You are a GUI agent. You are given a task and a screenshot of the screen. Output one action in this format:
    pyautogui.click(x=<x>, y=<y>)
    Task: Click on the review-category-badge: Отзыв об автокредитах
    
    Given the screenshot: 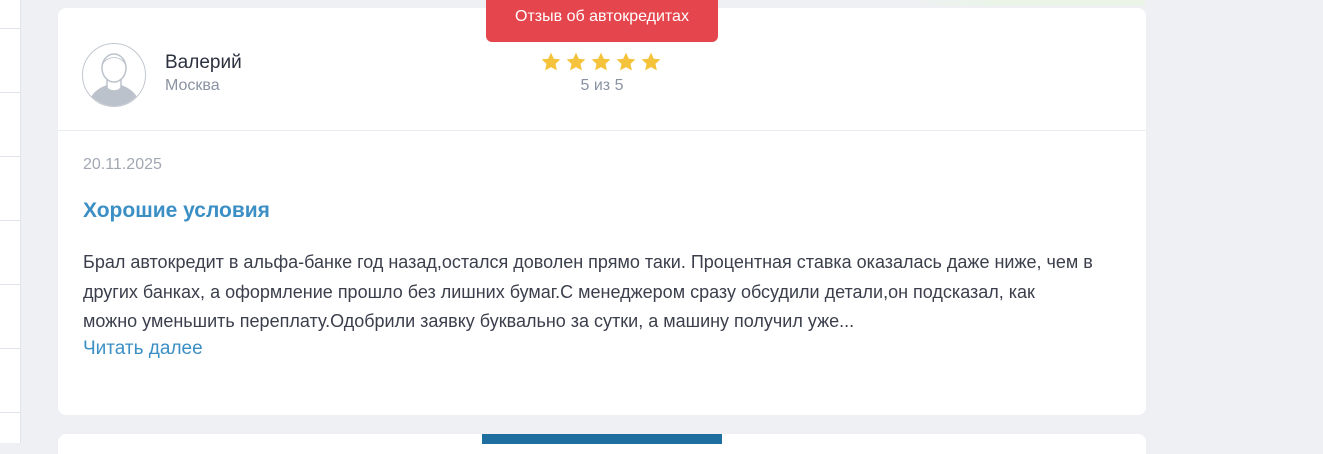 What is the action you would take?
    pyautogui.click(x=602, y=21)
    